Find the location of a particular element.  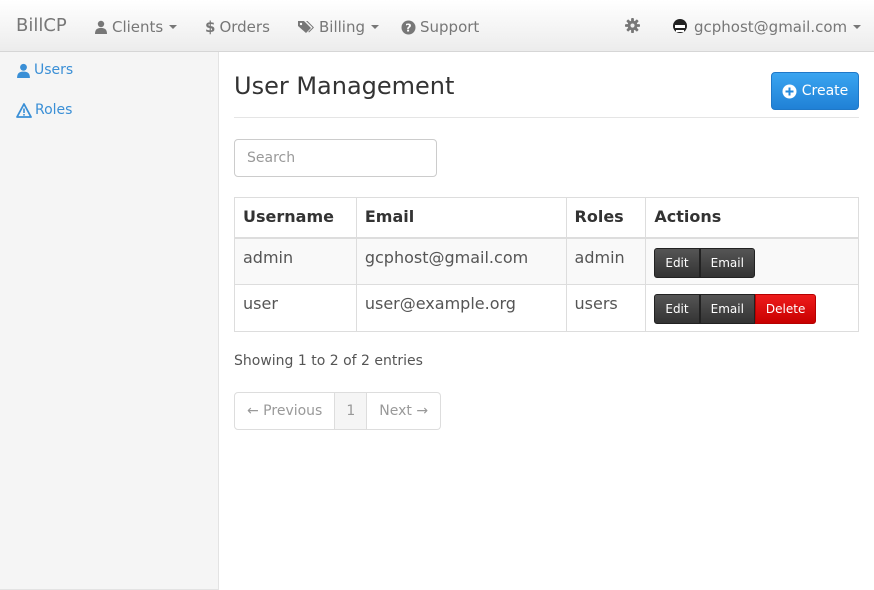

cell-username: user is located at coordinates (295, 308).